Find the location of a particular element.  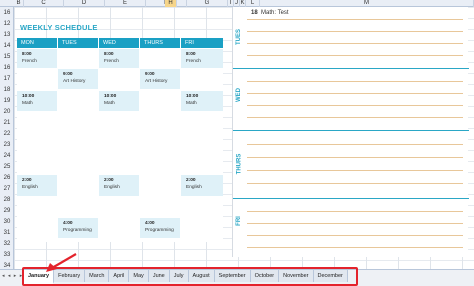

schedule-title: WEEKLY SCHEDULE is located at coordinates (59, 27).